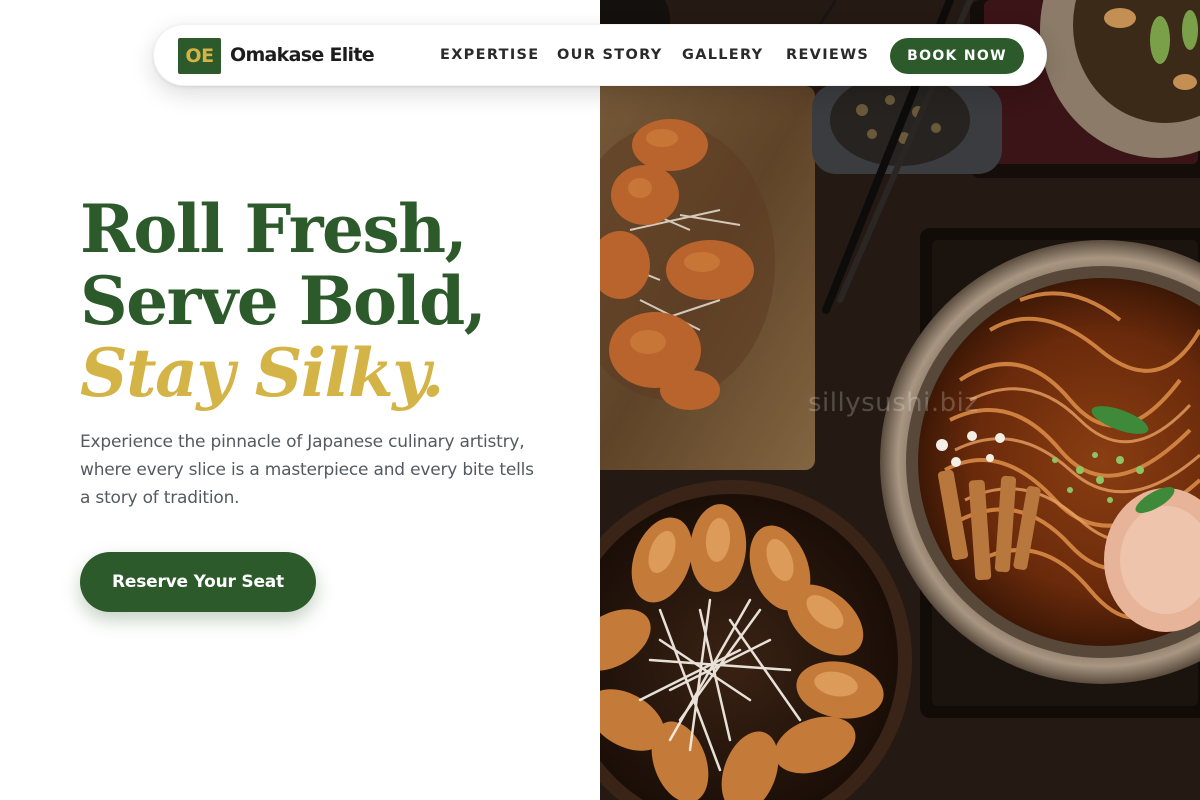 The image size is (1200, 800). What do you see at coordinates (262, 373) in the screenshot?
I see `headline-accent: Stay Silky.` at bounding box center [262, 373].